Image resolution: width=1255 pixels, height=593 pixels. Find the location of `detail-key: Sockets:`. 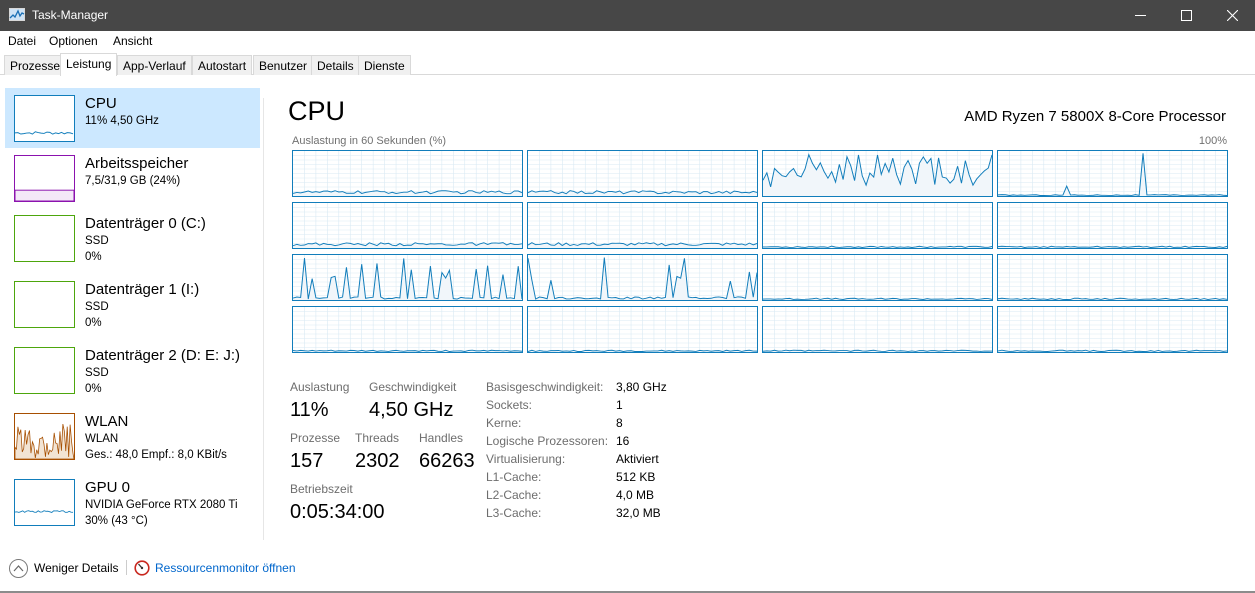

detail-key: Sockets: is located at coordinates (509, 405).